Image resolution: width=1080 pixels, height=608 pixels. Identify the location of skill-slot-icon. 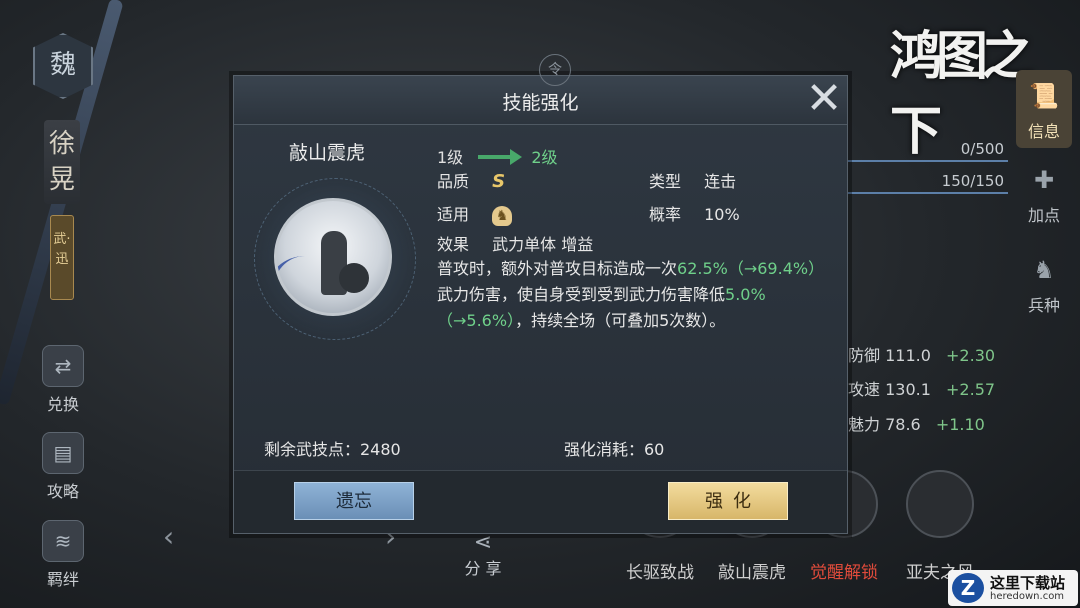
(940, 504).